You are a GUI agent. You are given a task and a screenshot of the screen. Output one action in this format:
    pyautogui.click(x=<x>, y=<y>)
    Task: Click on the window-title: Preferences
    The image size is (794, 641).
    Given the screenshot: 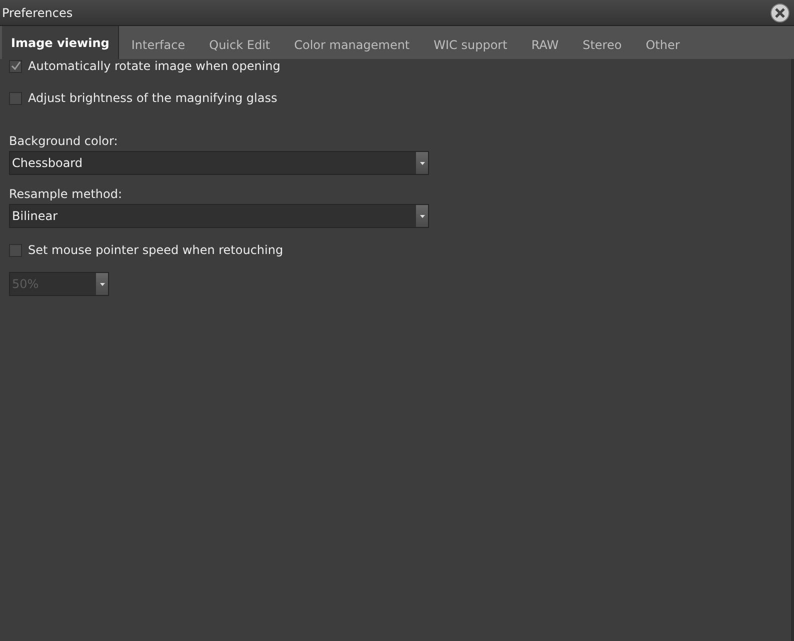 What is the action you would take?
    pyautogui.click(x=37, y=13)
    